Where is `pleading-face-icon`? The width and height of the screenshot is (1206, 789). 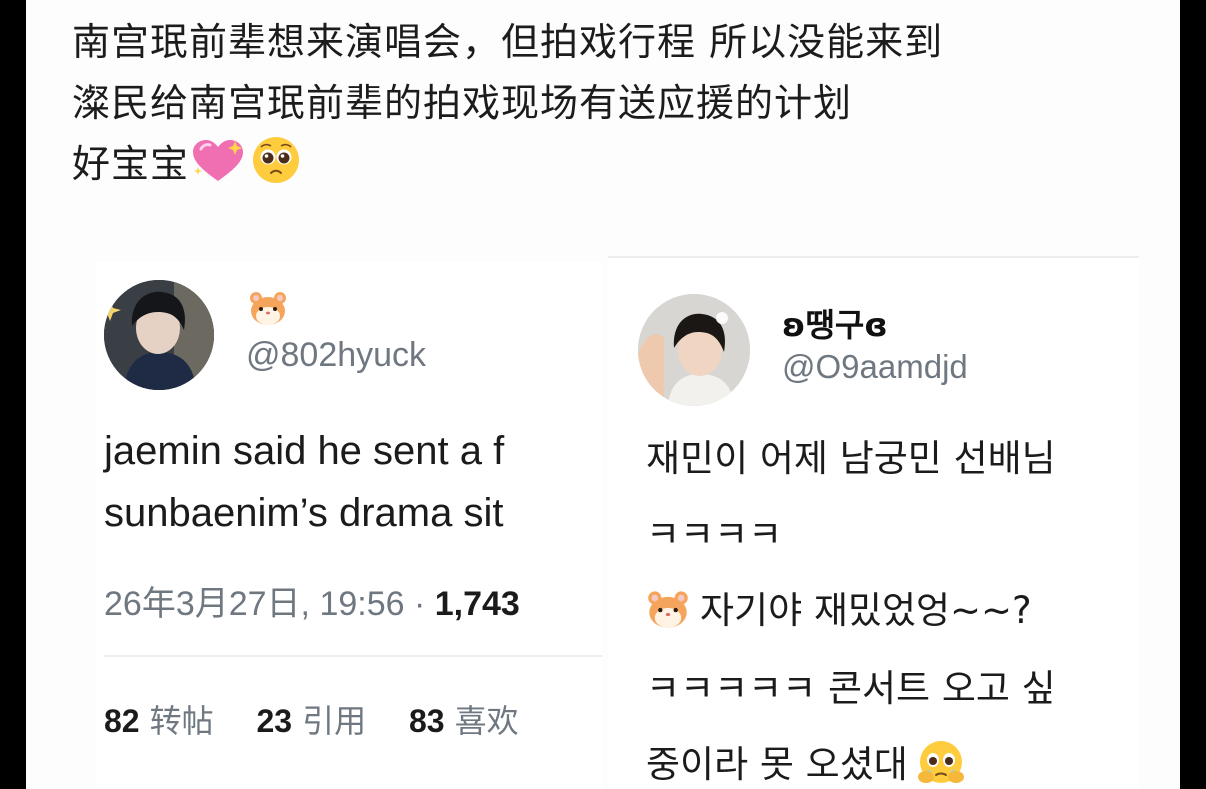 pleading-face-icon is located at coordinates (276, 160).